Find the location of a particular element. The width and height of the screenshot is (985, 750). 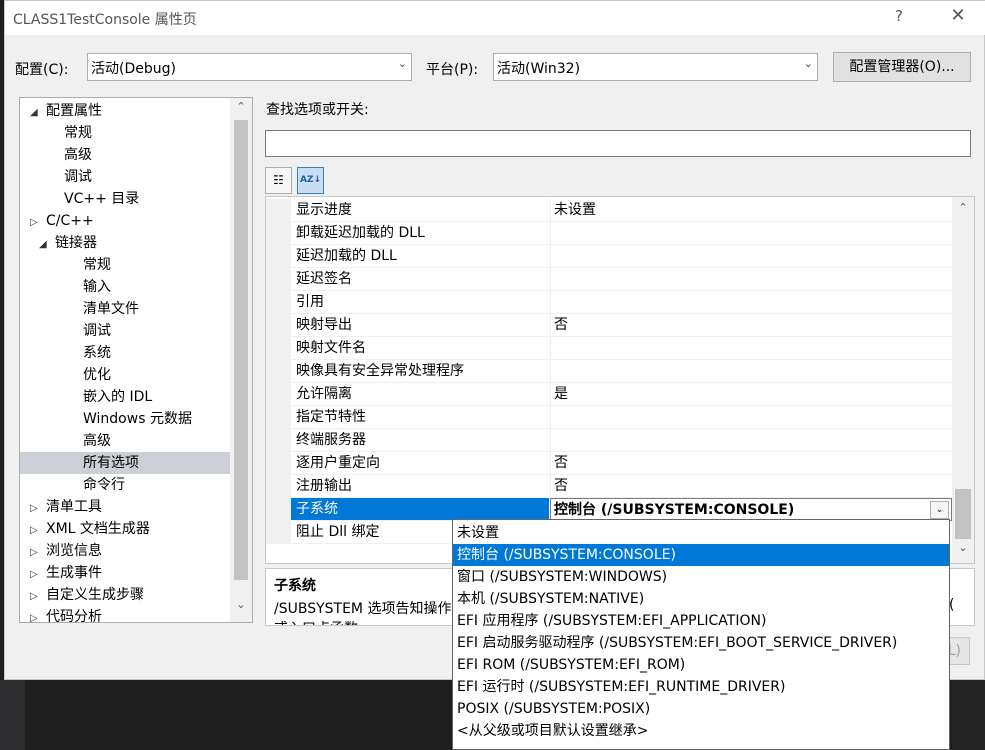

tree-item: 嵌入的 IDL is located at coordinates (117, 397).